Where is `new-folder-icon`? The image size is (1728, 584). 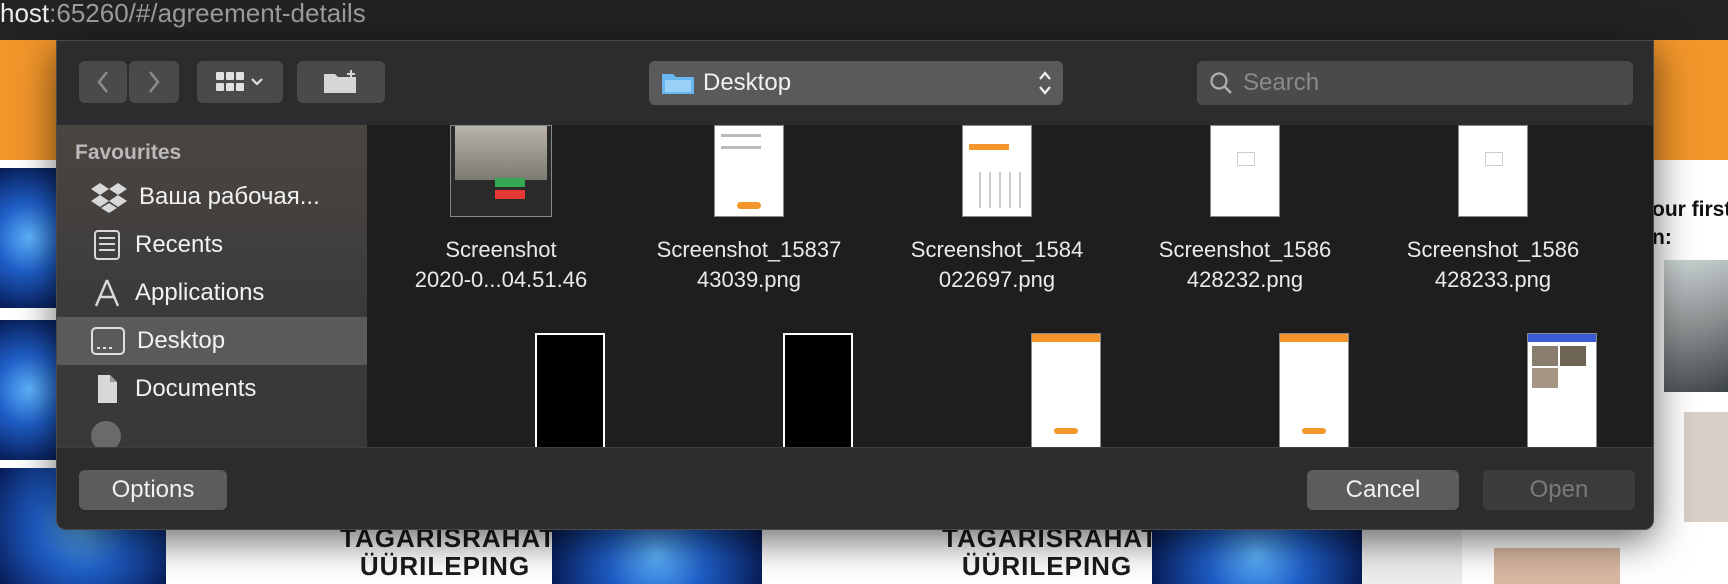 new-folder-icon is located at coordinates (340, 81).